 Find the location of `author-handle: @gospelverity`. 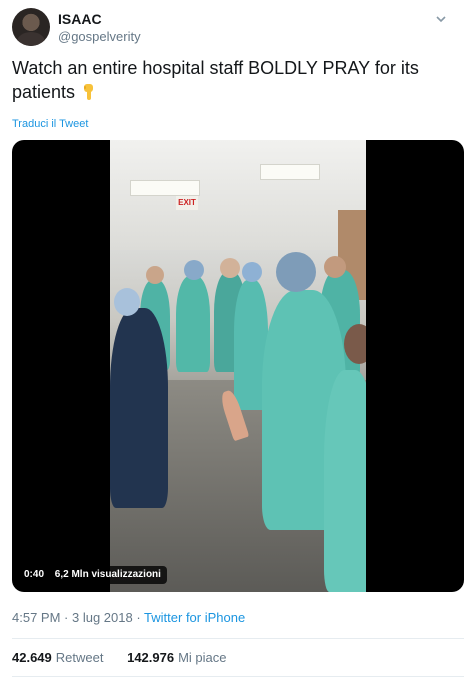

author-handle: @gospelverity is located at coordinates (99, 36).